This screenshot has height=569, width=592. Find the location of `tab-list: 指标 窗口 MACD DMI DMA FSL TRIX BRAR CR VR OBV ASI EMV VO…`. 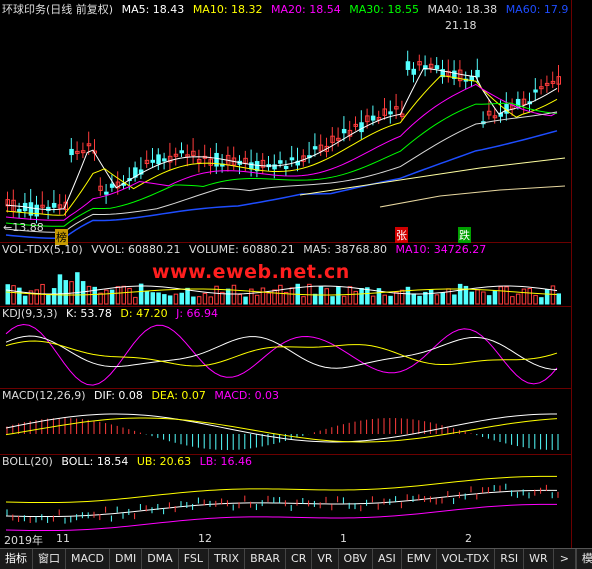

tab-list: 指标 窗口 MACD DMI DMA FSL TRIX BRAR CR VR OBV ASI EMV VO… is located at coordinates (277, 559).